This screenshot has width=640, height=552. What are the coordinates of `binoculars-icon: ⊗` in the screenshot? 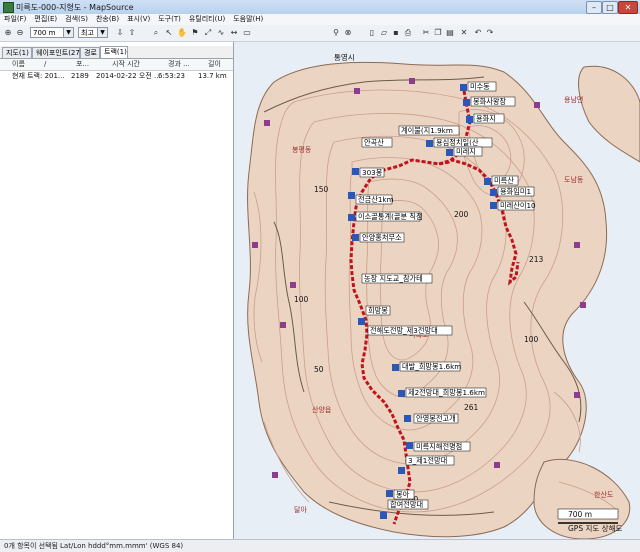 It's located at (348, 33).